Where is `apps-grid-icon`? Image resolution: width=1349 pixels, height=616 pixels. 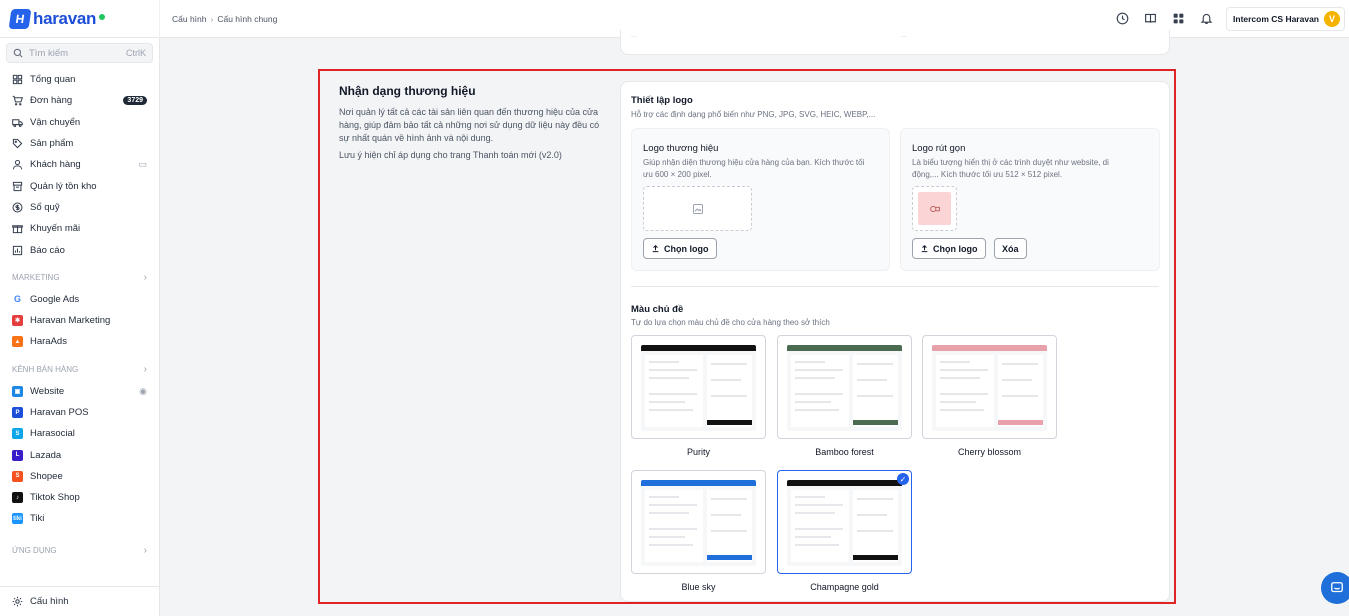 apps-grid-icon is located at coordinates (1178, 19).